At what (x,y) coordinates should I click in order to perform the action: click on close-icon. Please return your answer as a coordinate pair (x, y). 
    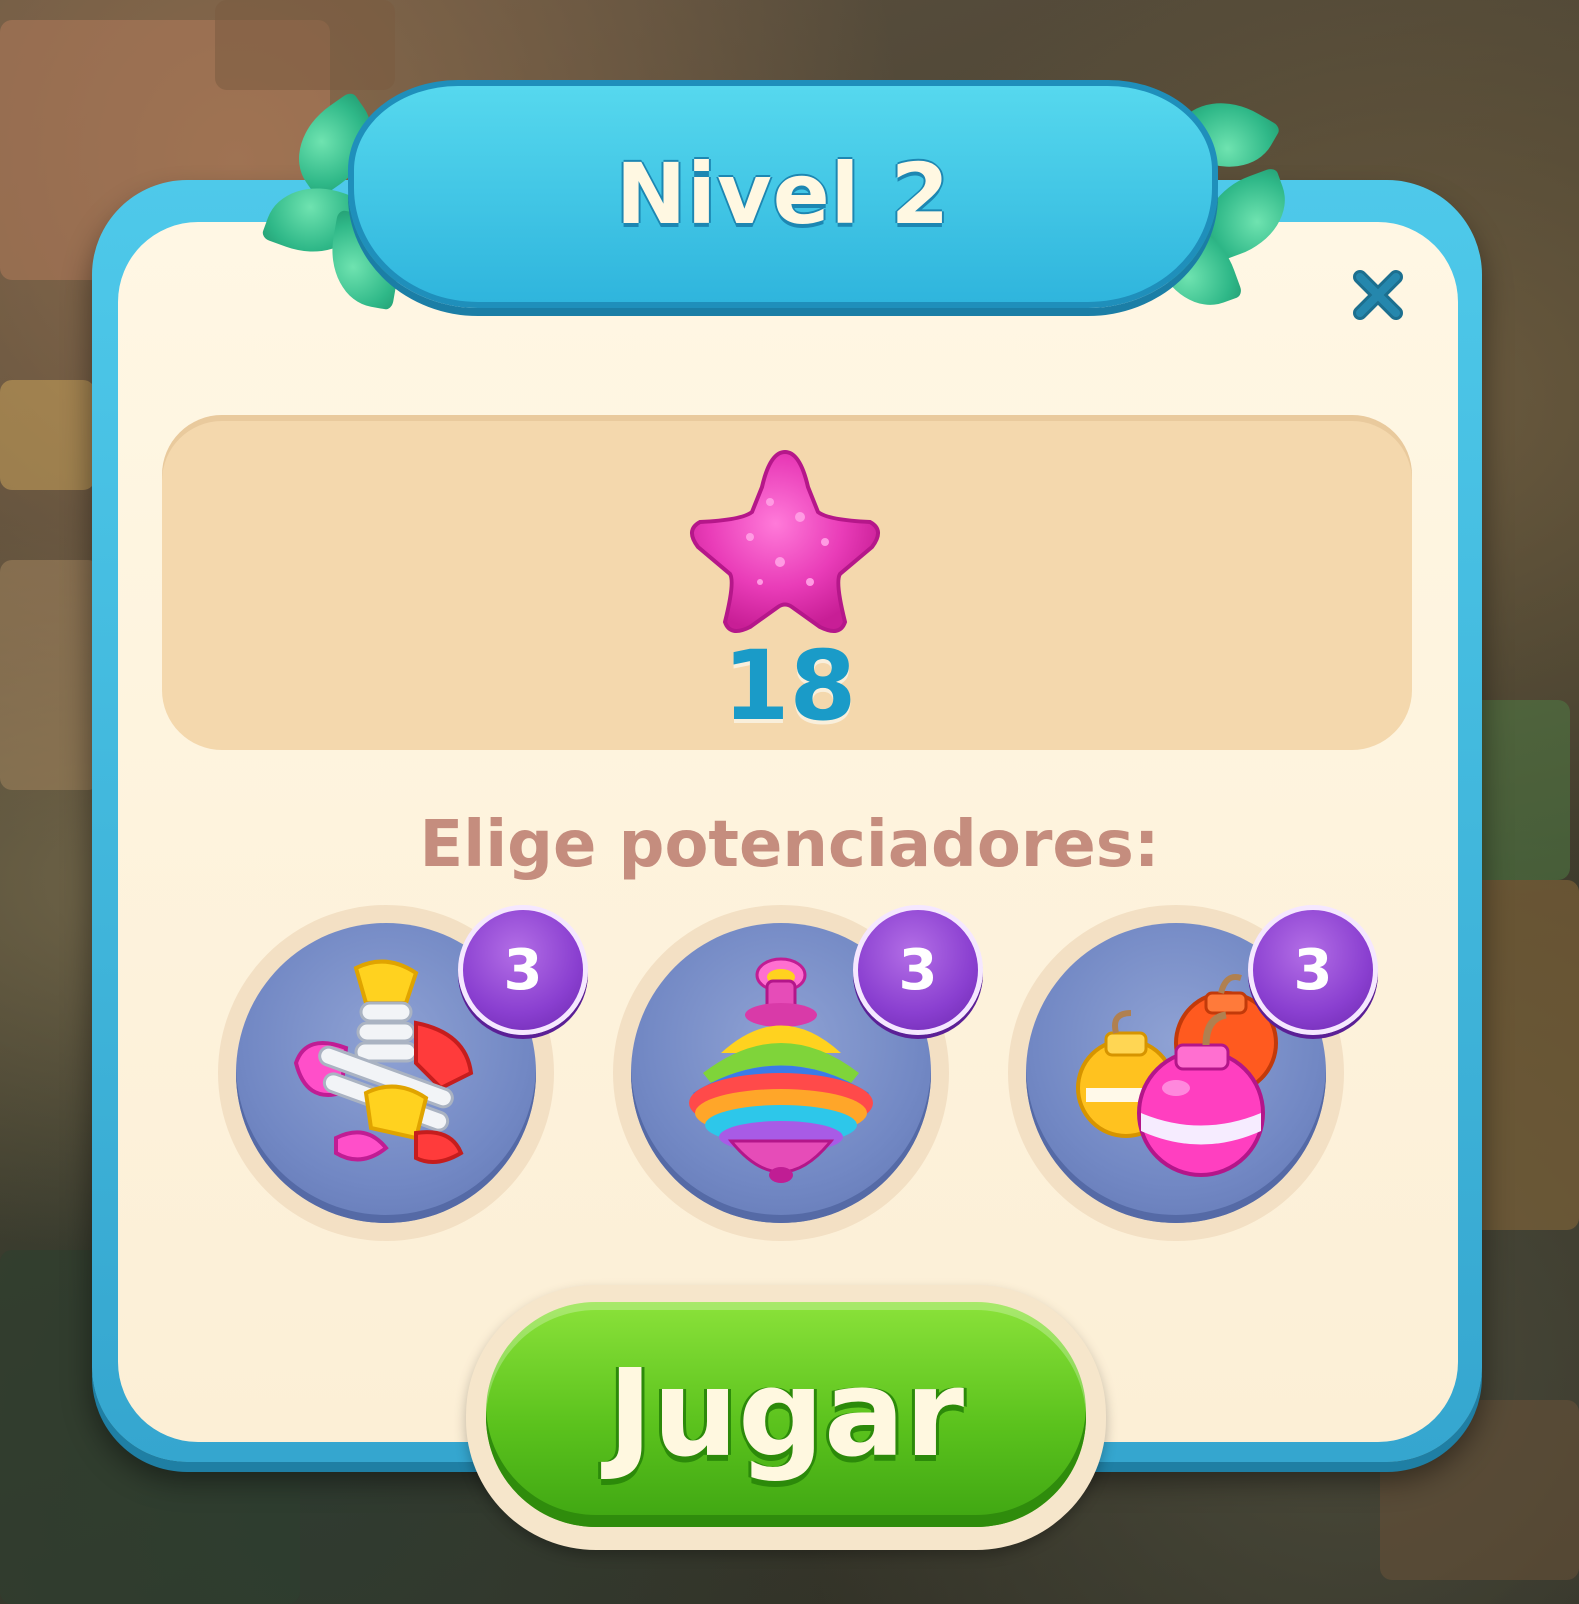
    Looking at the image, I should click on (1378, 295).